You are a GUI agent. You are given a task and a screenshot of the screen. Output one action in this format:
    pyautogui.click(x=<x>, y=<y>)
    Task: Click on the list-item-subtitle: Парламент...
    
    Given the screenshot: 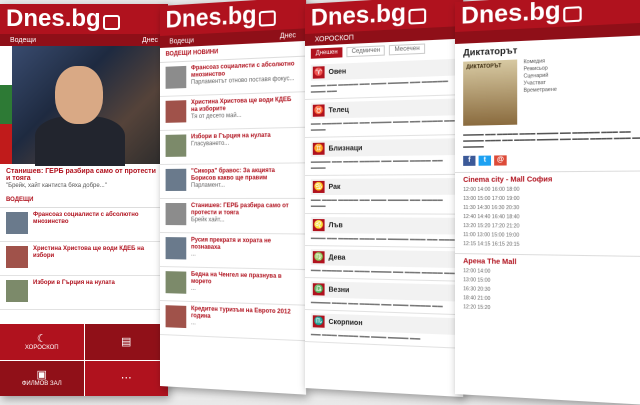 What is the action you would take?
    pyautogui.click(x=208, y=185)
    